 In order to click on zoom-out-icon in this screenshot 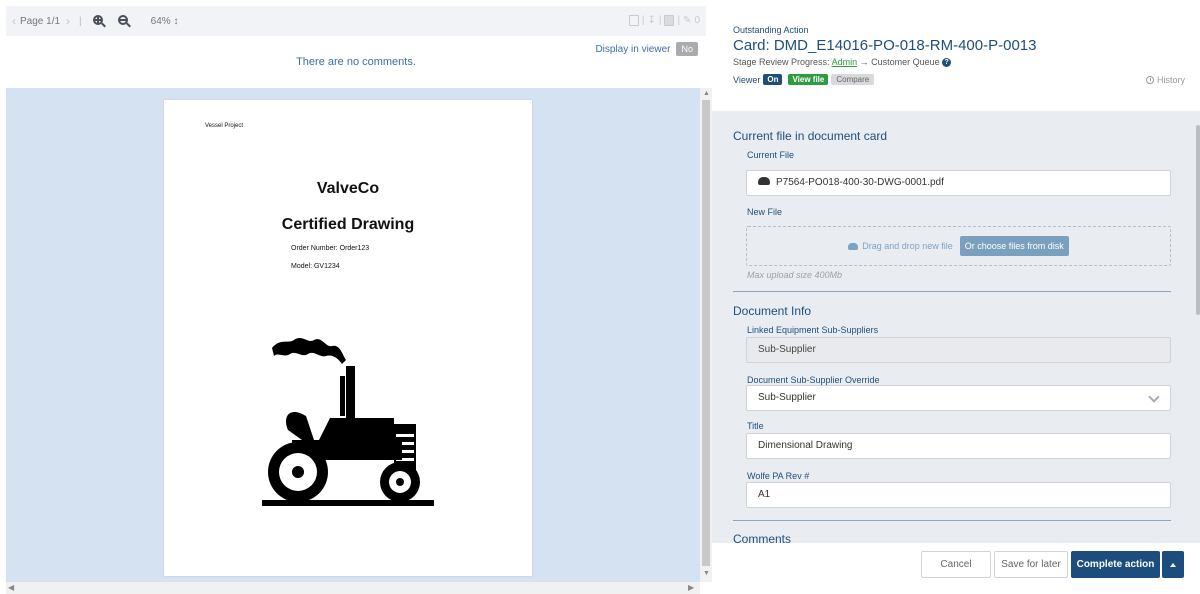, I will do `click(124, 21)`.